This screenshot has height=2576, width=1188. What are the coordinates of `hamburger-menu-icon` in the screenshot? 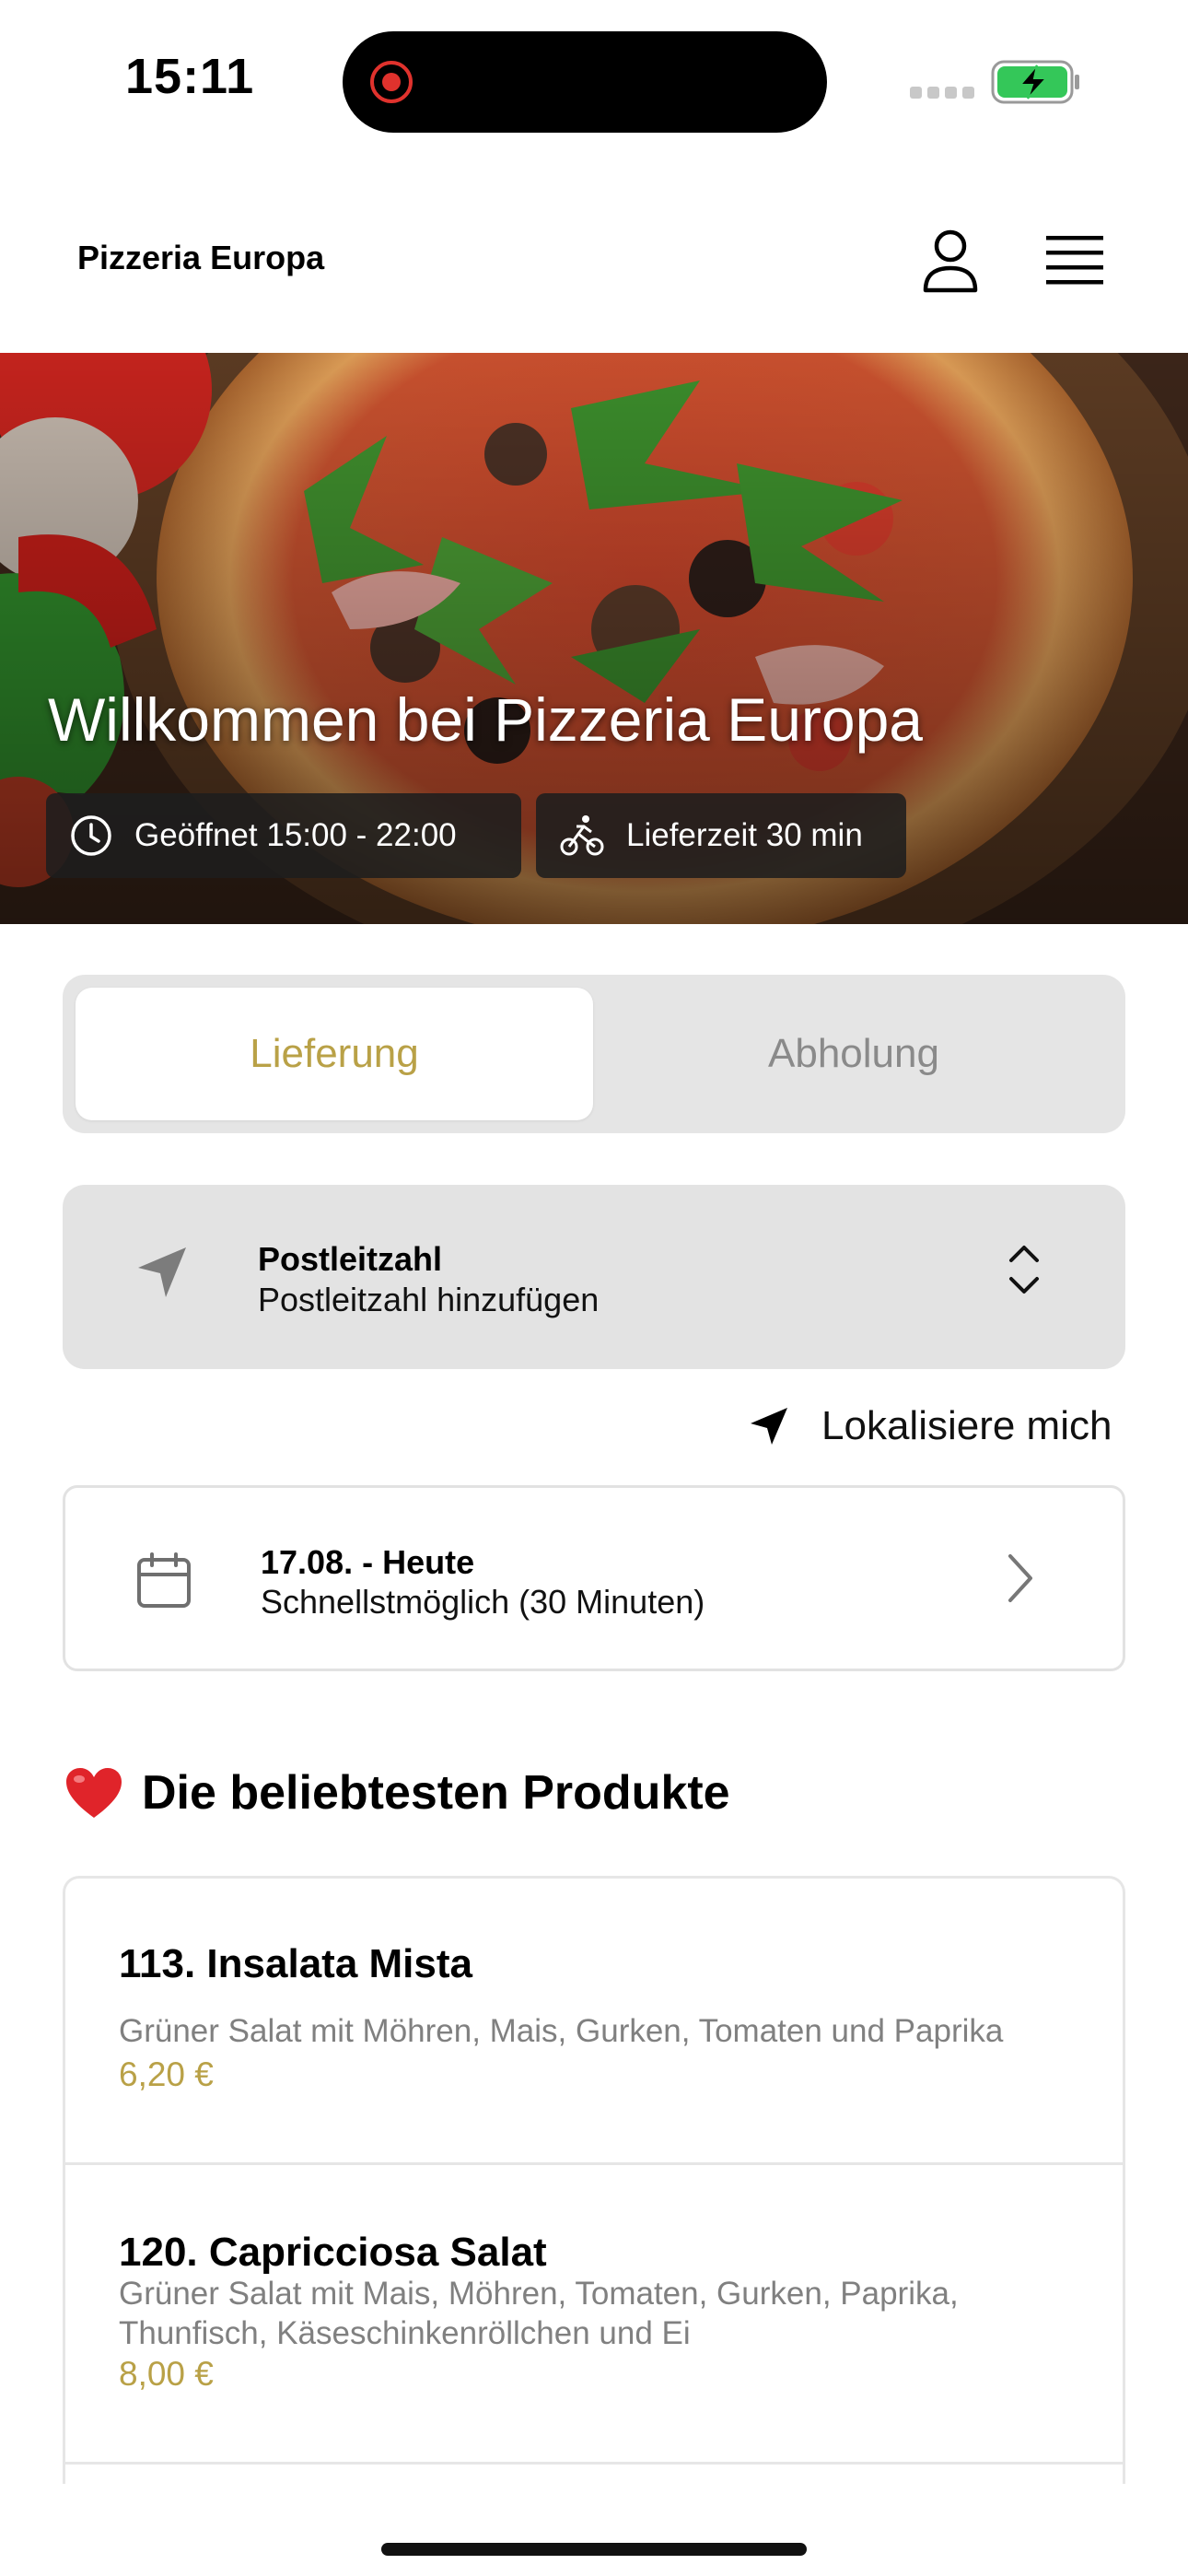 It's located at (1074, 260).